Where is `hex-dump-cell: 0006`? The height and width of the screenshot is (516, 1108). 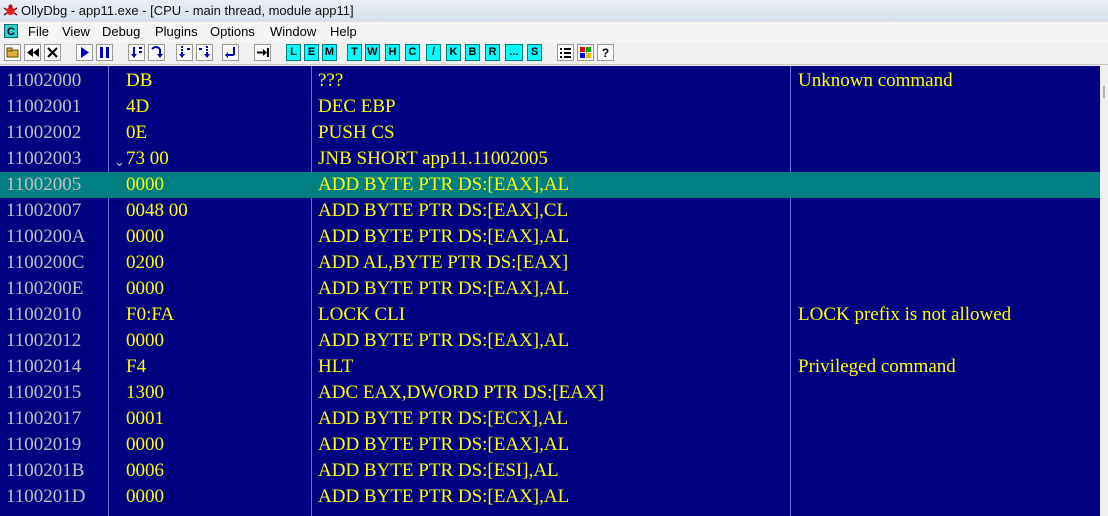
hex-dump-cell: 0006 is located at coordinates (145, 470).